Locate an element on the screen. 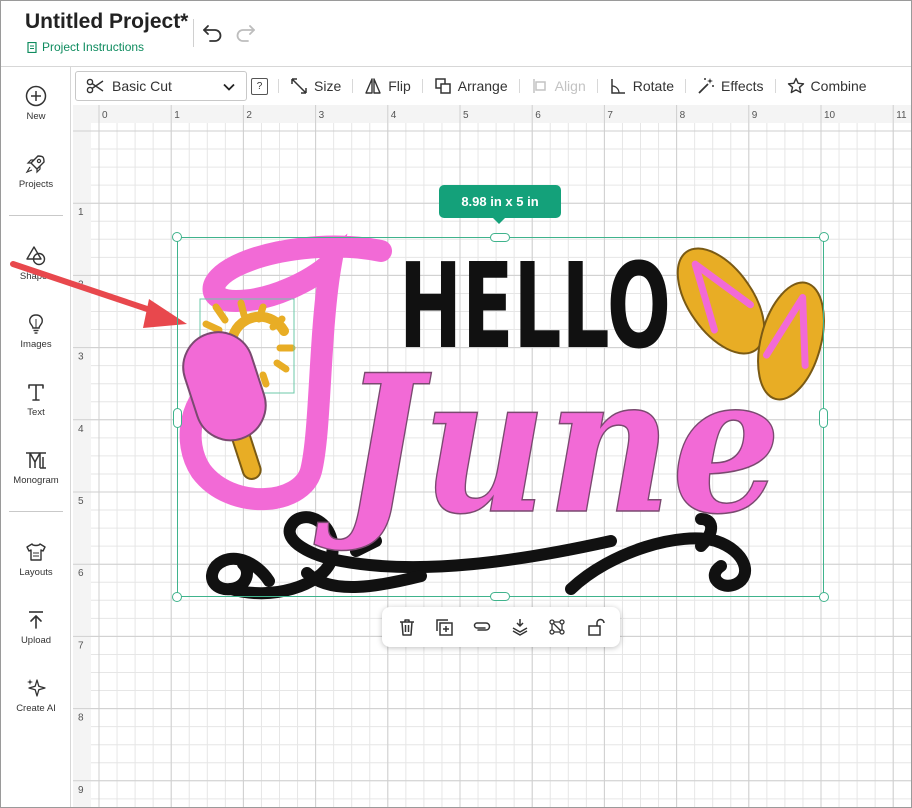 This screenshot has width=912, height=808. lock-button is located at coordinates (595, 627).